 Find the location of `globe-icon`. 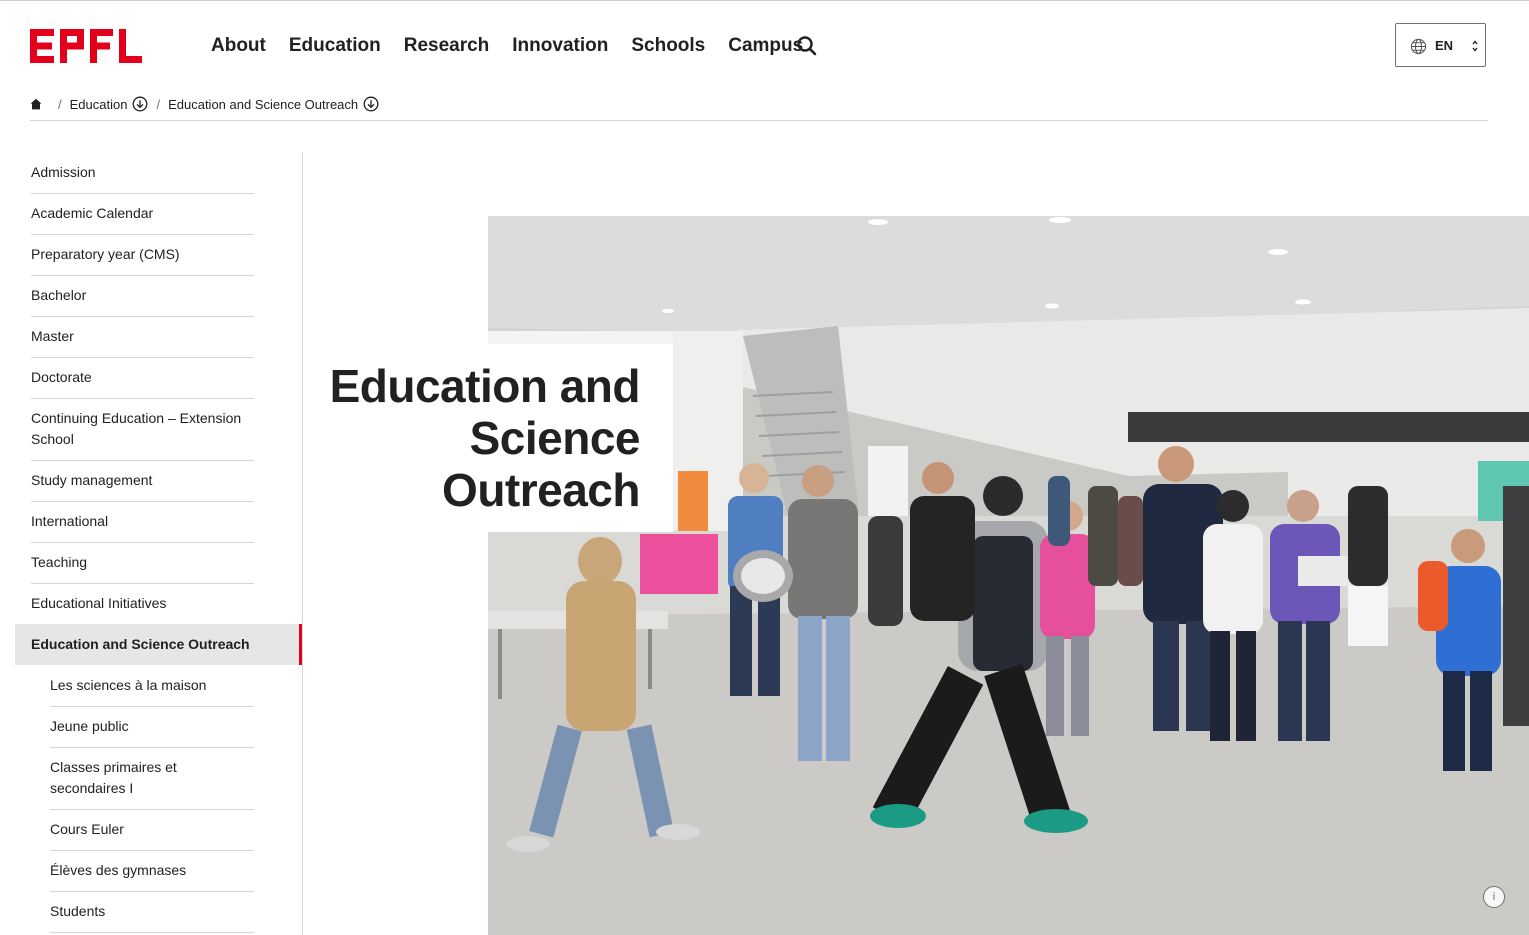

globe-icon is located at coordinates (1418, 46).